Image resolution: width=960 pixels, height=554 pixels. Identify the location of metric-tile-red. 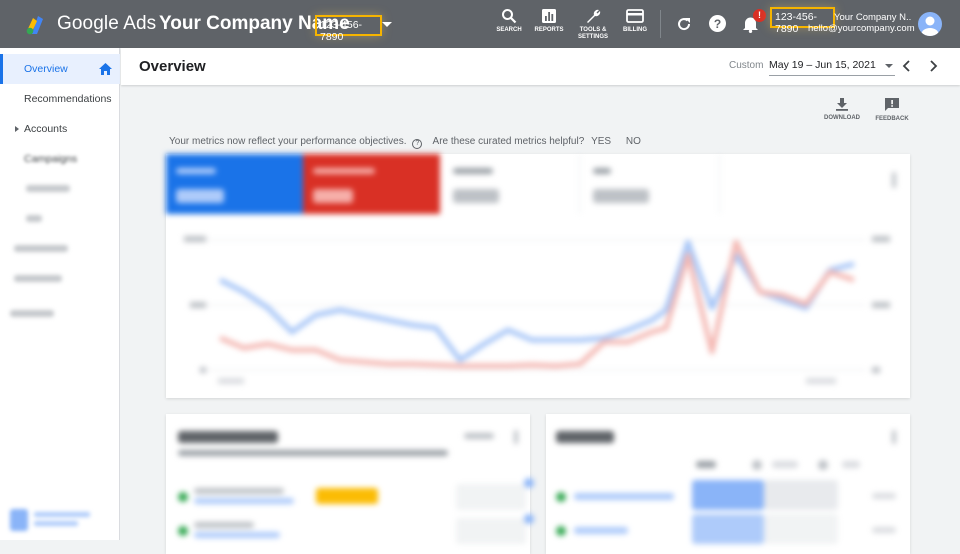
(371, 184).